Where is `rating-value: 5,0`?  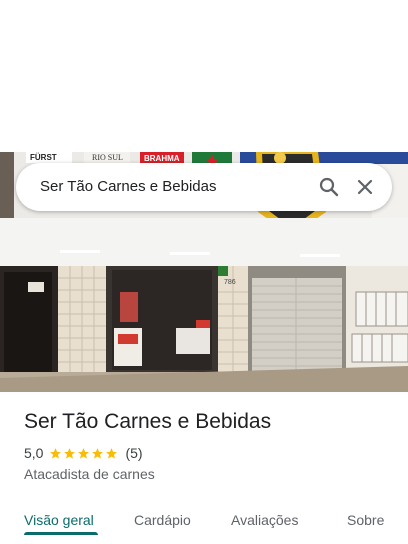
rating-value: 5,0 is located at coordinates (34, 453).